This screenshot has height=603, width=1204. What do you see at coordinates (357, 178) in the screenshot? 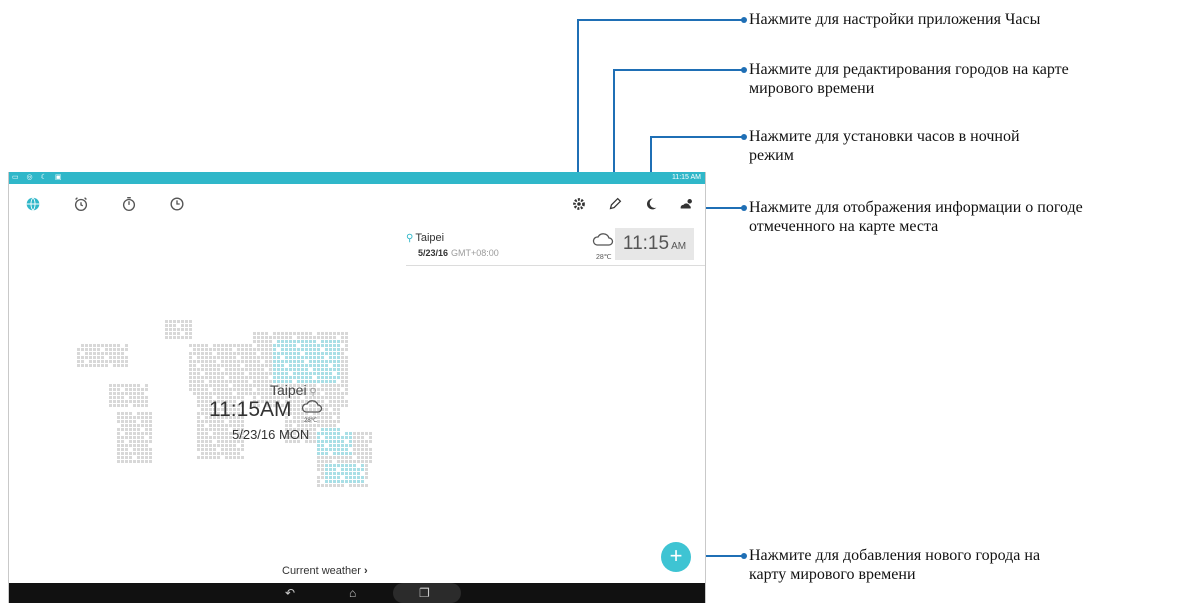
I see `status-bar: ▭ ◎ ☾ ▣ 11:15 AM` at bounding box center [357, 178].